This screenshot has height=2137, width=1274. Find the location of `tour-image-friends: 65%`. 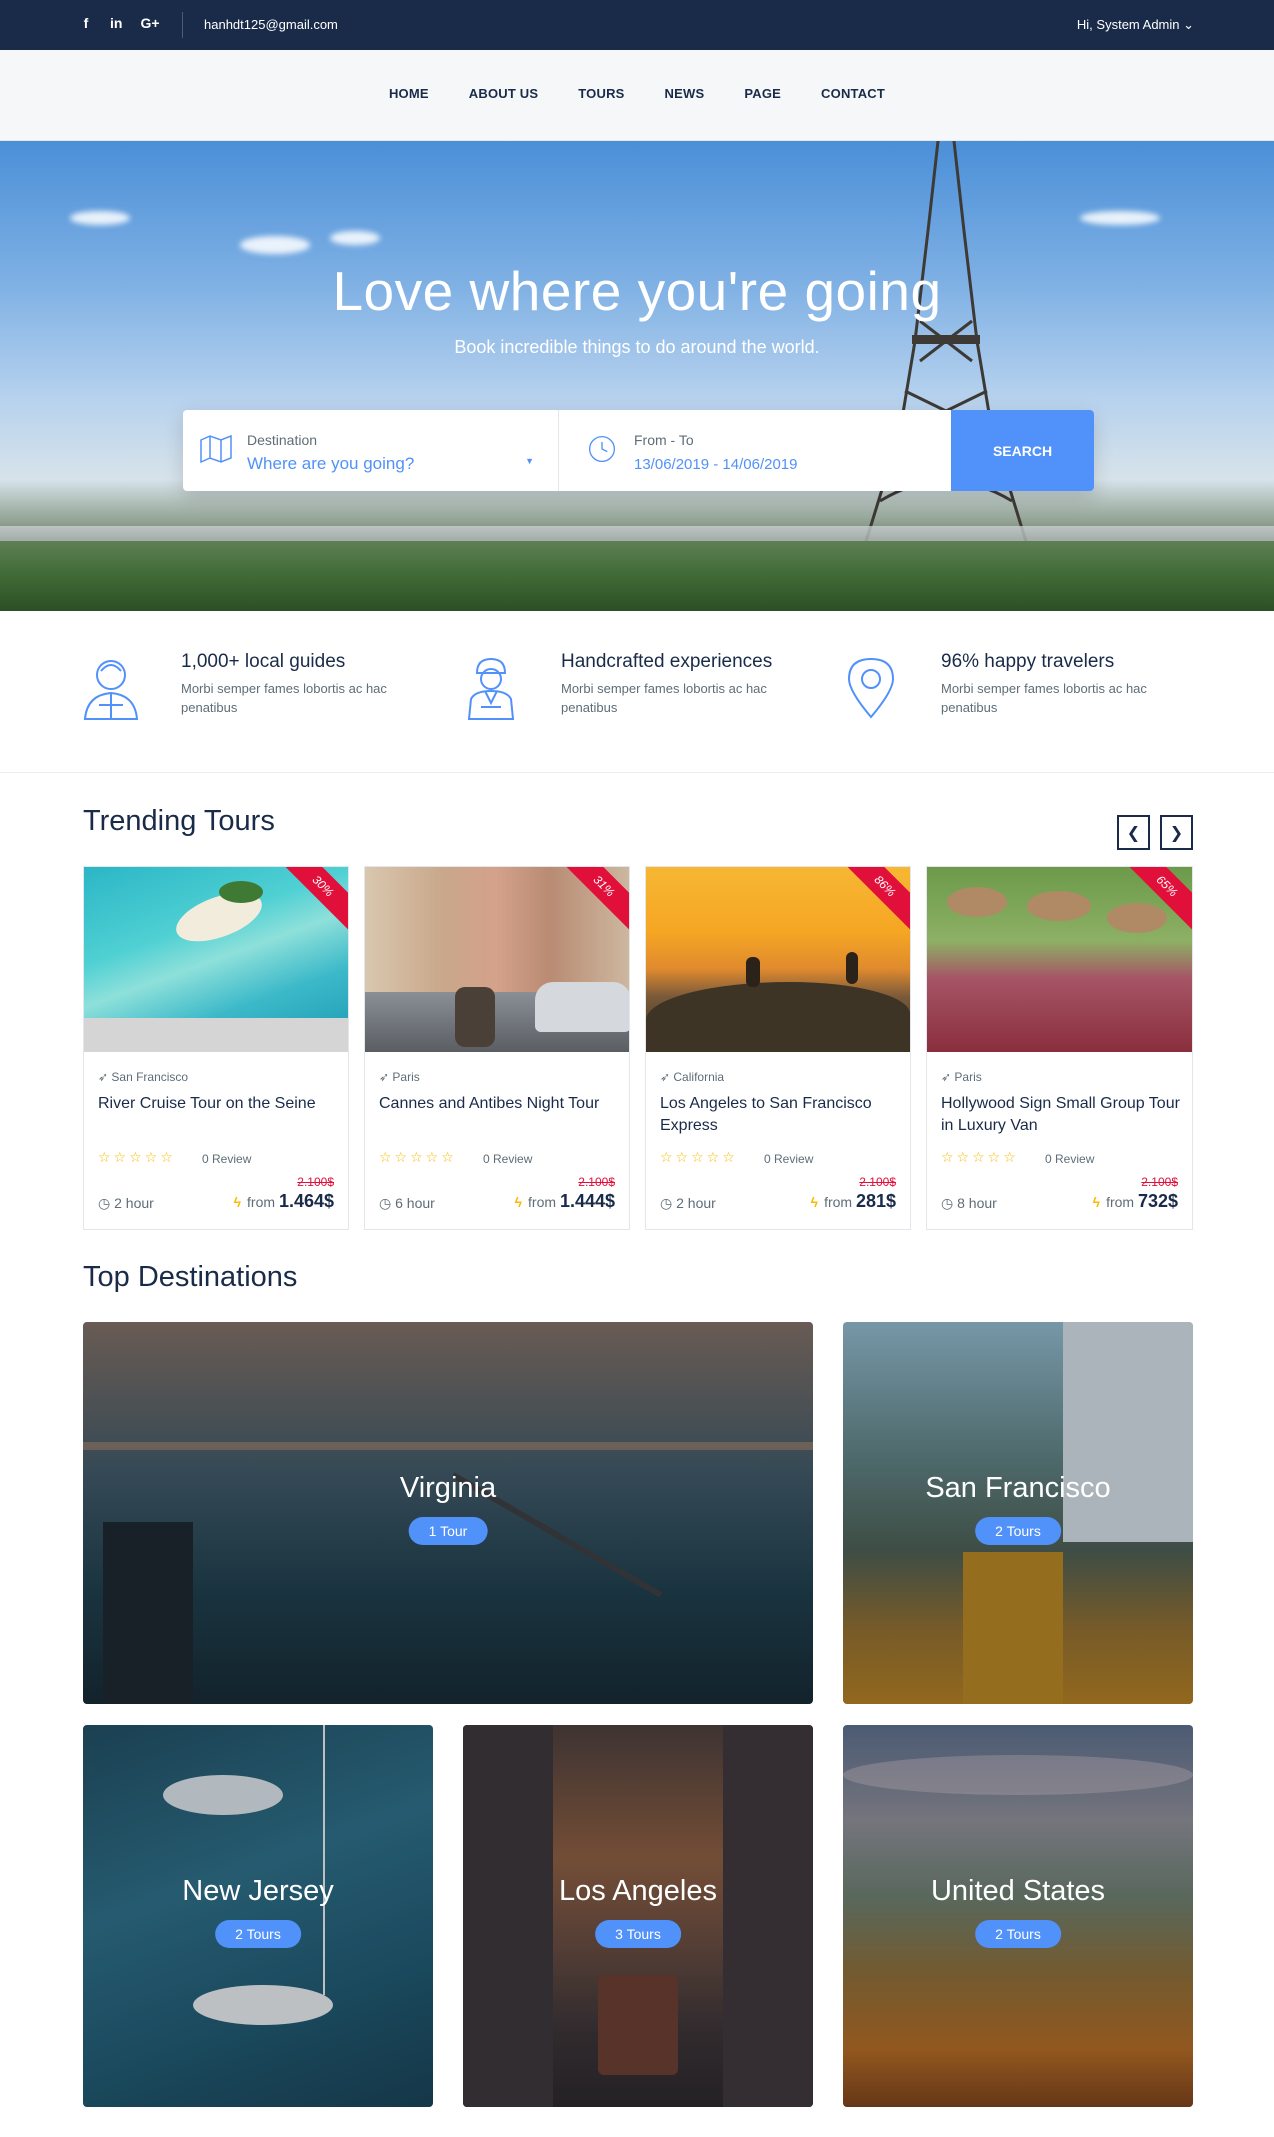

tour-image-friends: 65% is located at coordinates (1059, 959).